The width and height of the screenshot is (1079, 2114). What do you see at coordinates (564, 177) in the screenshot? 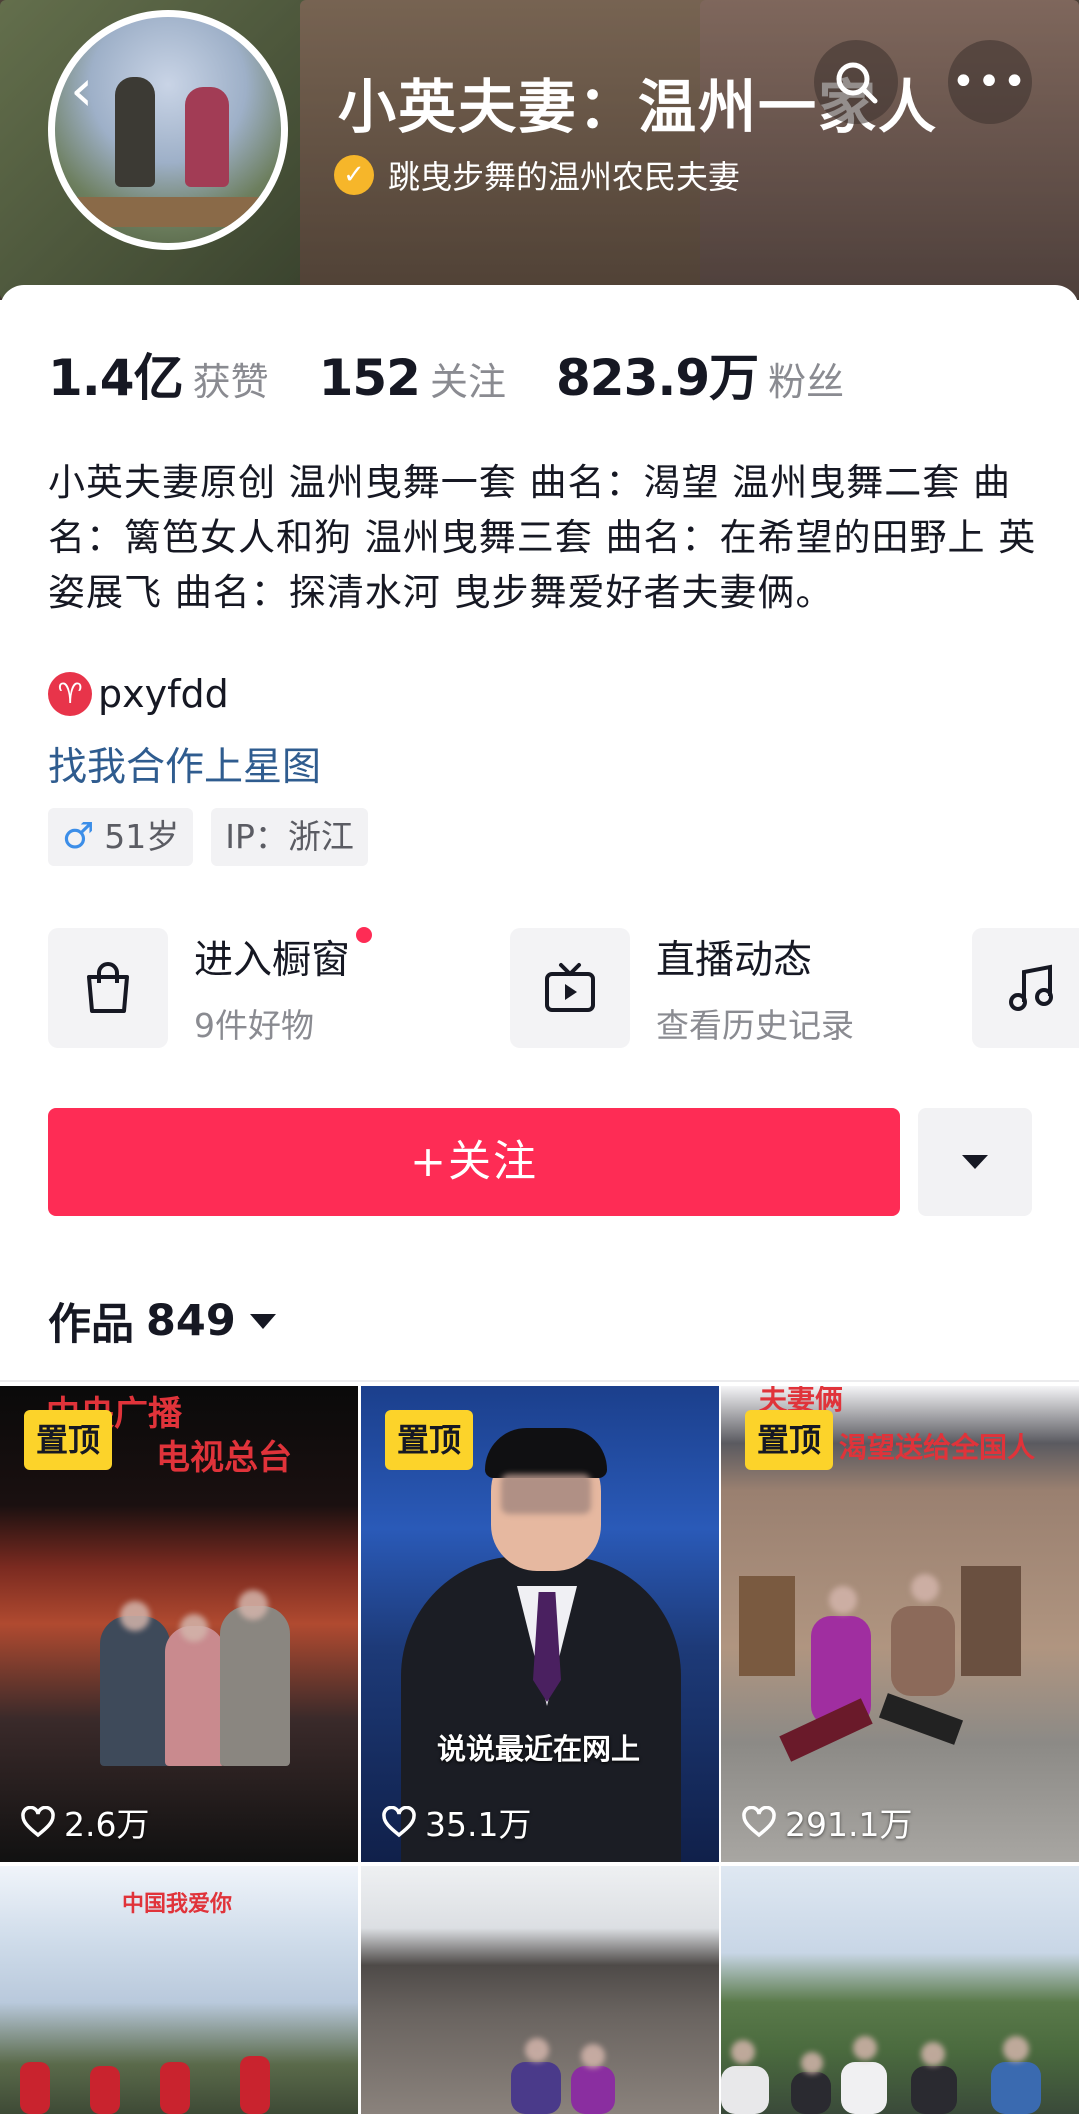
I see `verified-description: 跳曳步舞的温州农民夫妻` at bounding box center [564, 177].